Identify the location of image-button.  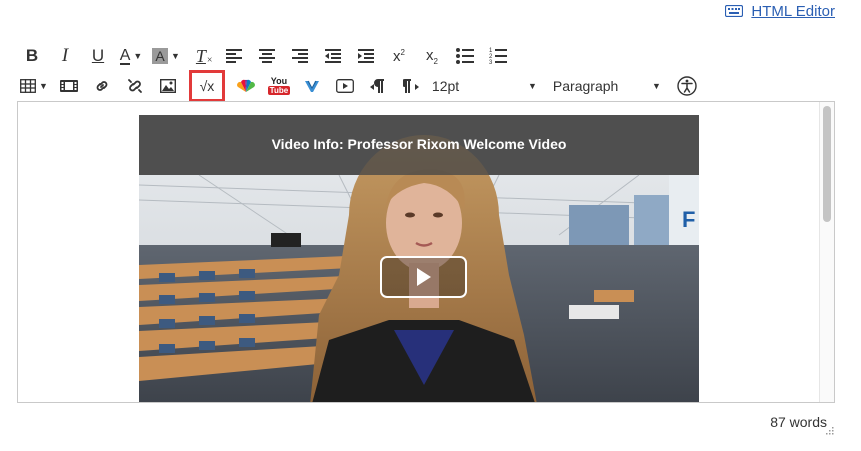
(168, 86).